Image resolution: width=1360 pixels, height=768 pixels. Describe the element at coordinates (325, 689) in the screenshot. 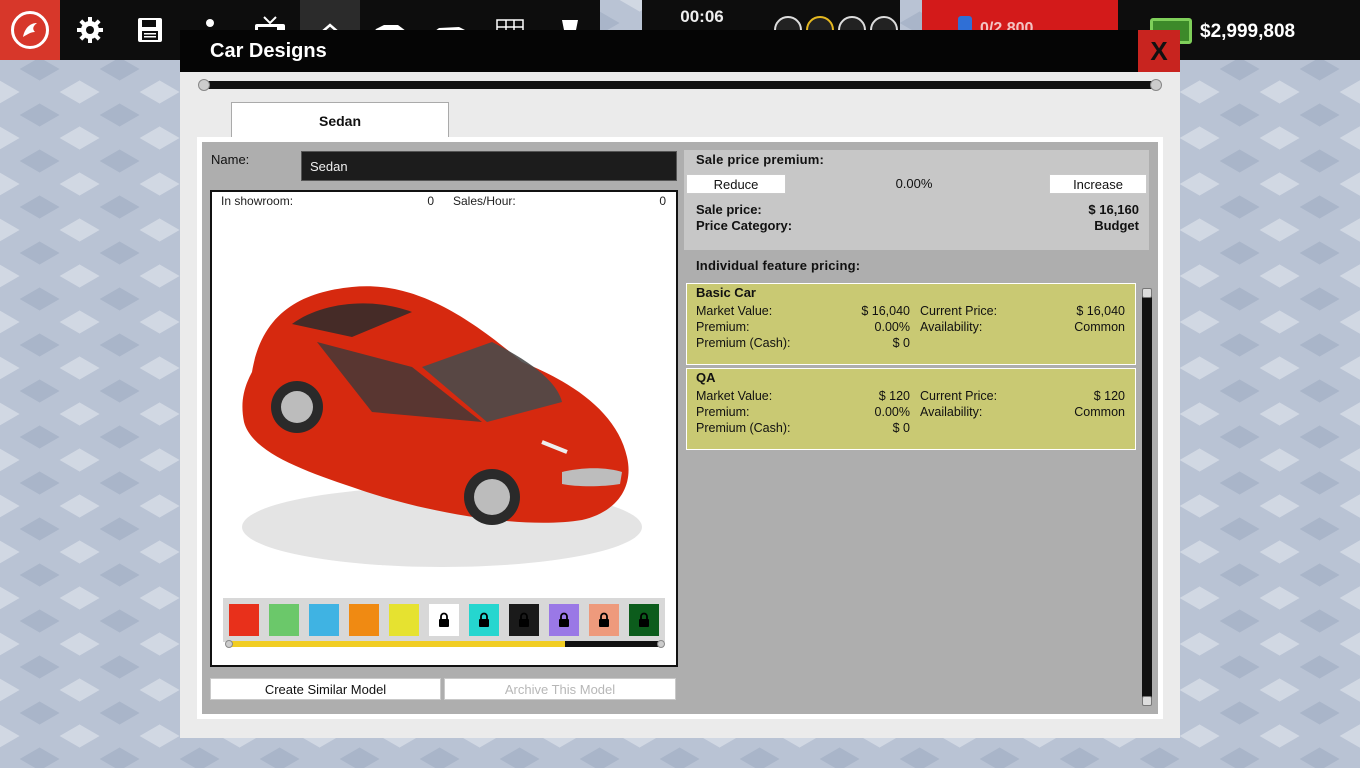

I see `create-similar-button: Create Similar Model` at that location.